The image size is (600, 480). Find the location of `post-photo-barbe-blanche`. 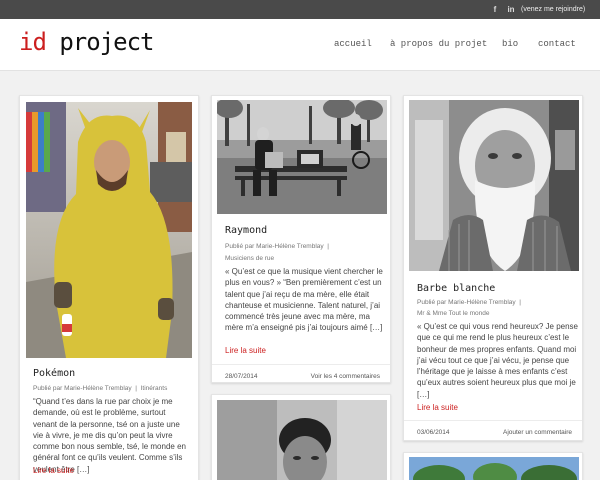

post-photo-barbe-blanche is located at coordinates (494, 185).